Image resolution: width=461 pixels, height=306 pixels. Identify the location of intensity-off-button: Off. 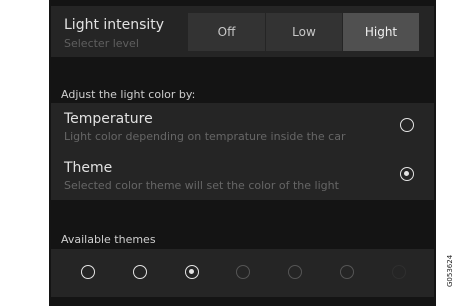
(226, 32).